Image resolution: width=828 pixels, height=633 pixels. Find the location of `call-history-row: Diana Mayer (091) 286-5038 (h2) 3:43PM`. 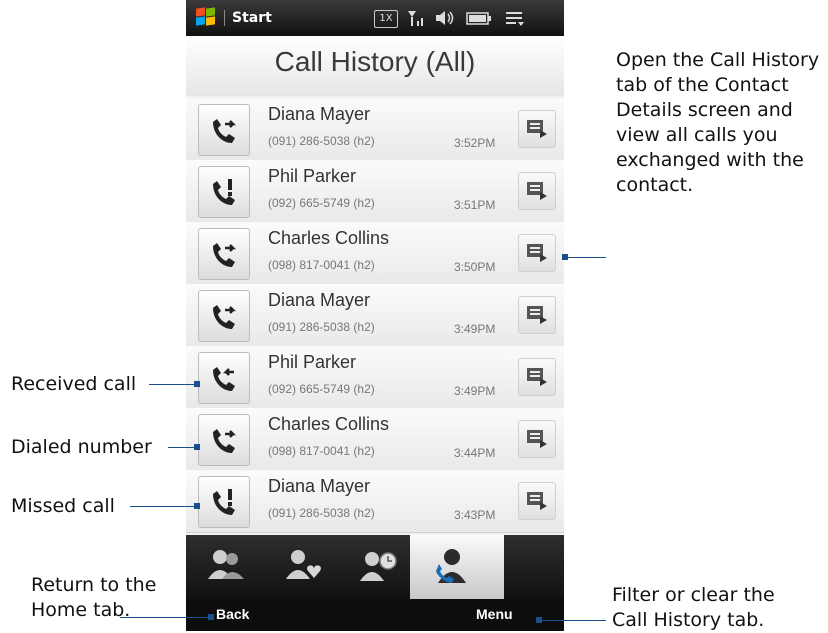

call-history-row: Diana Mayer (091) 286-5038 (h2) 3:43PM is located at coordinates (375, 501).